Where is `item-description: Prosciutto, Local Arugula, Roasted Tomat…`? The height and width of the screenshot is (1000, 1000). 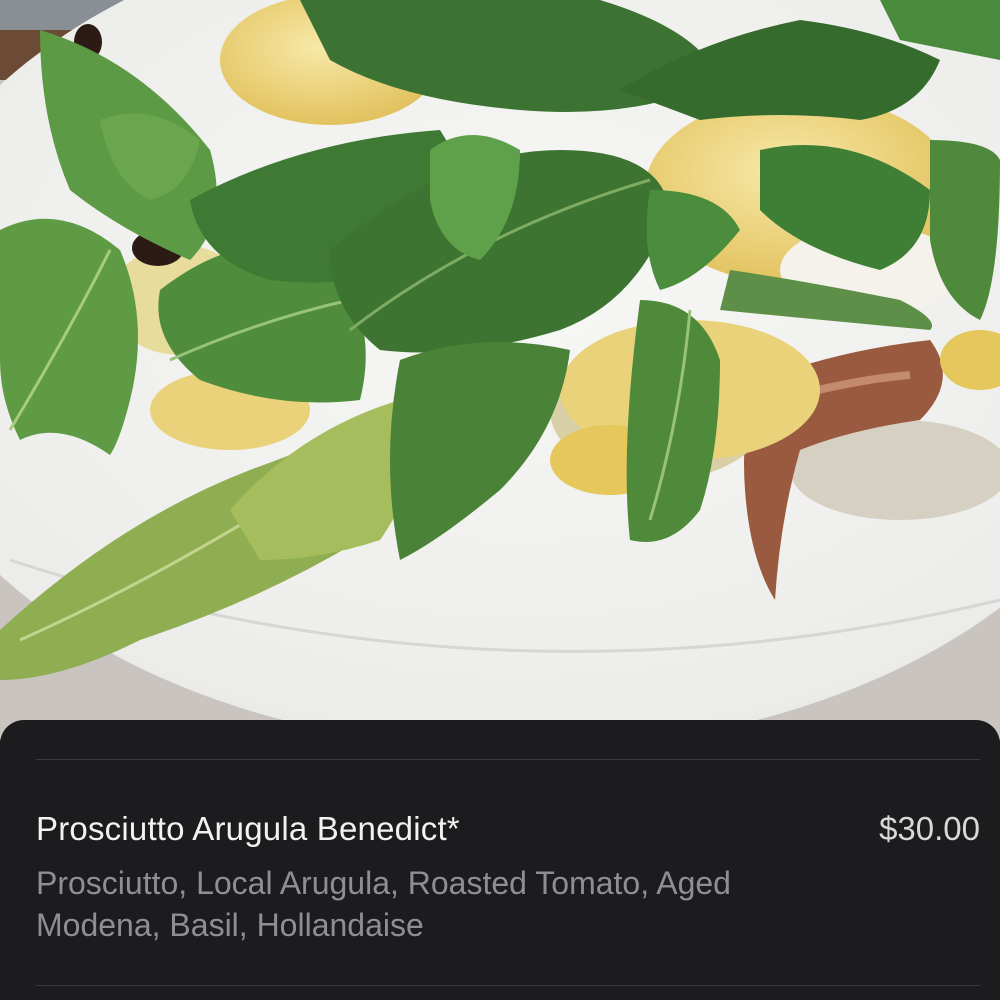
item-description: Prosciutto, Local Arugula, Roasted Tomat… is located at coordinates (383, 904).